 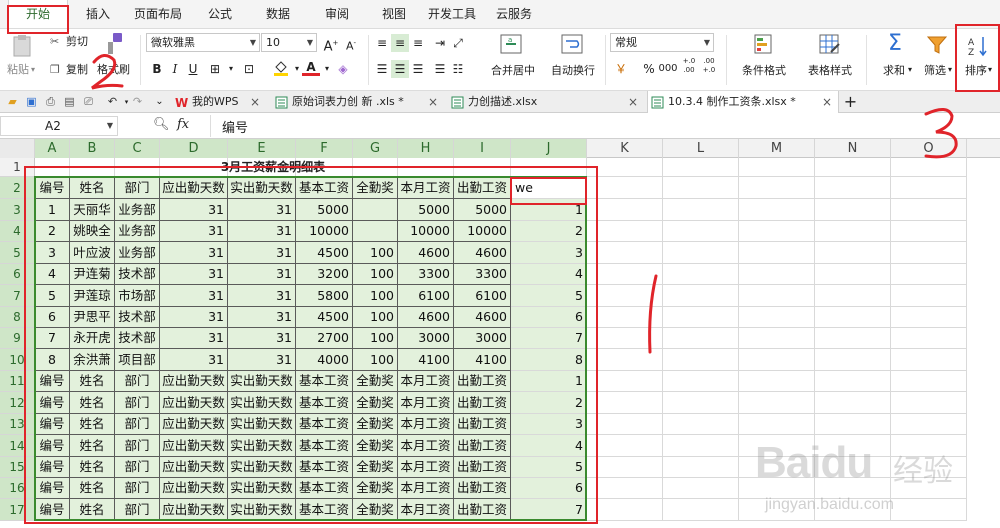 What do you see at coordinates (92, 231) in the screenshot?
I see `cell: 姚映全` at bounding box center [92, 231].